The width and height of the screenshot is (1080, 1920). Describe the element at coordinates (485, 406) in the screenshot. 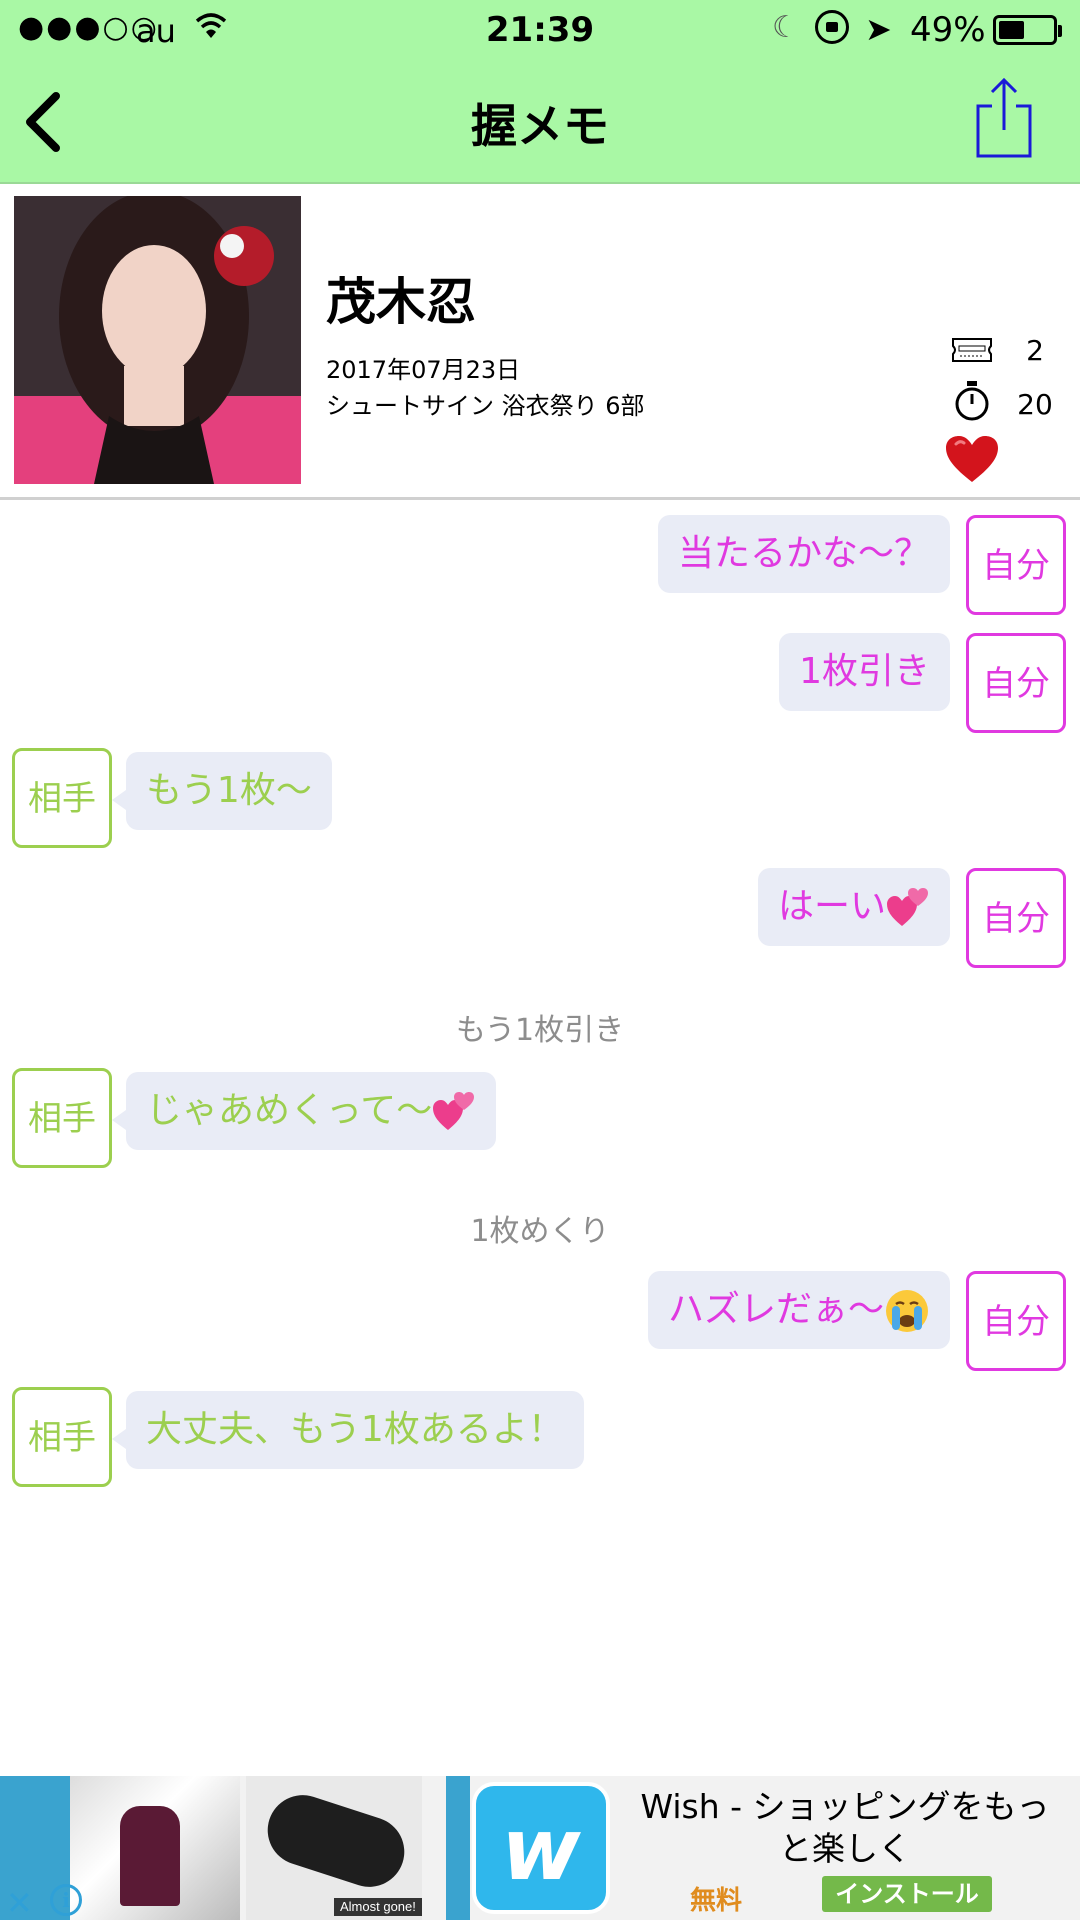

I see `memo-event: シュートサイン 浴衣祭り 6部` at that location.